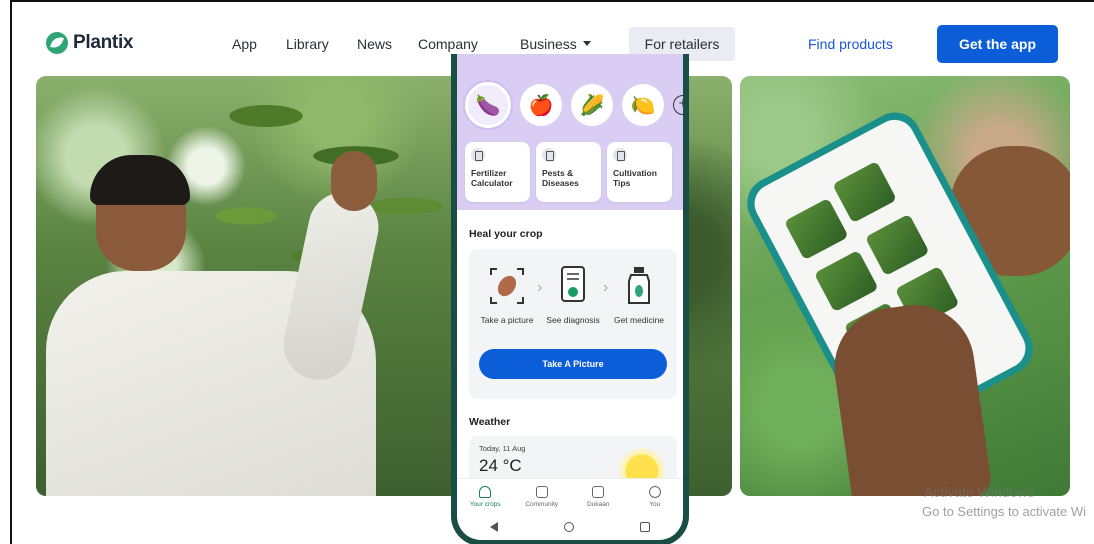  I want to click on bottom-nav-community: Community, so click(542, 496).